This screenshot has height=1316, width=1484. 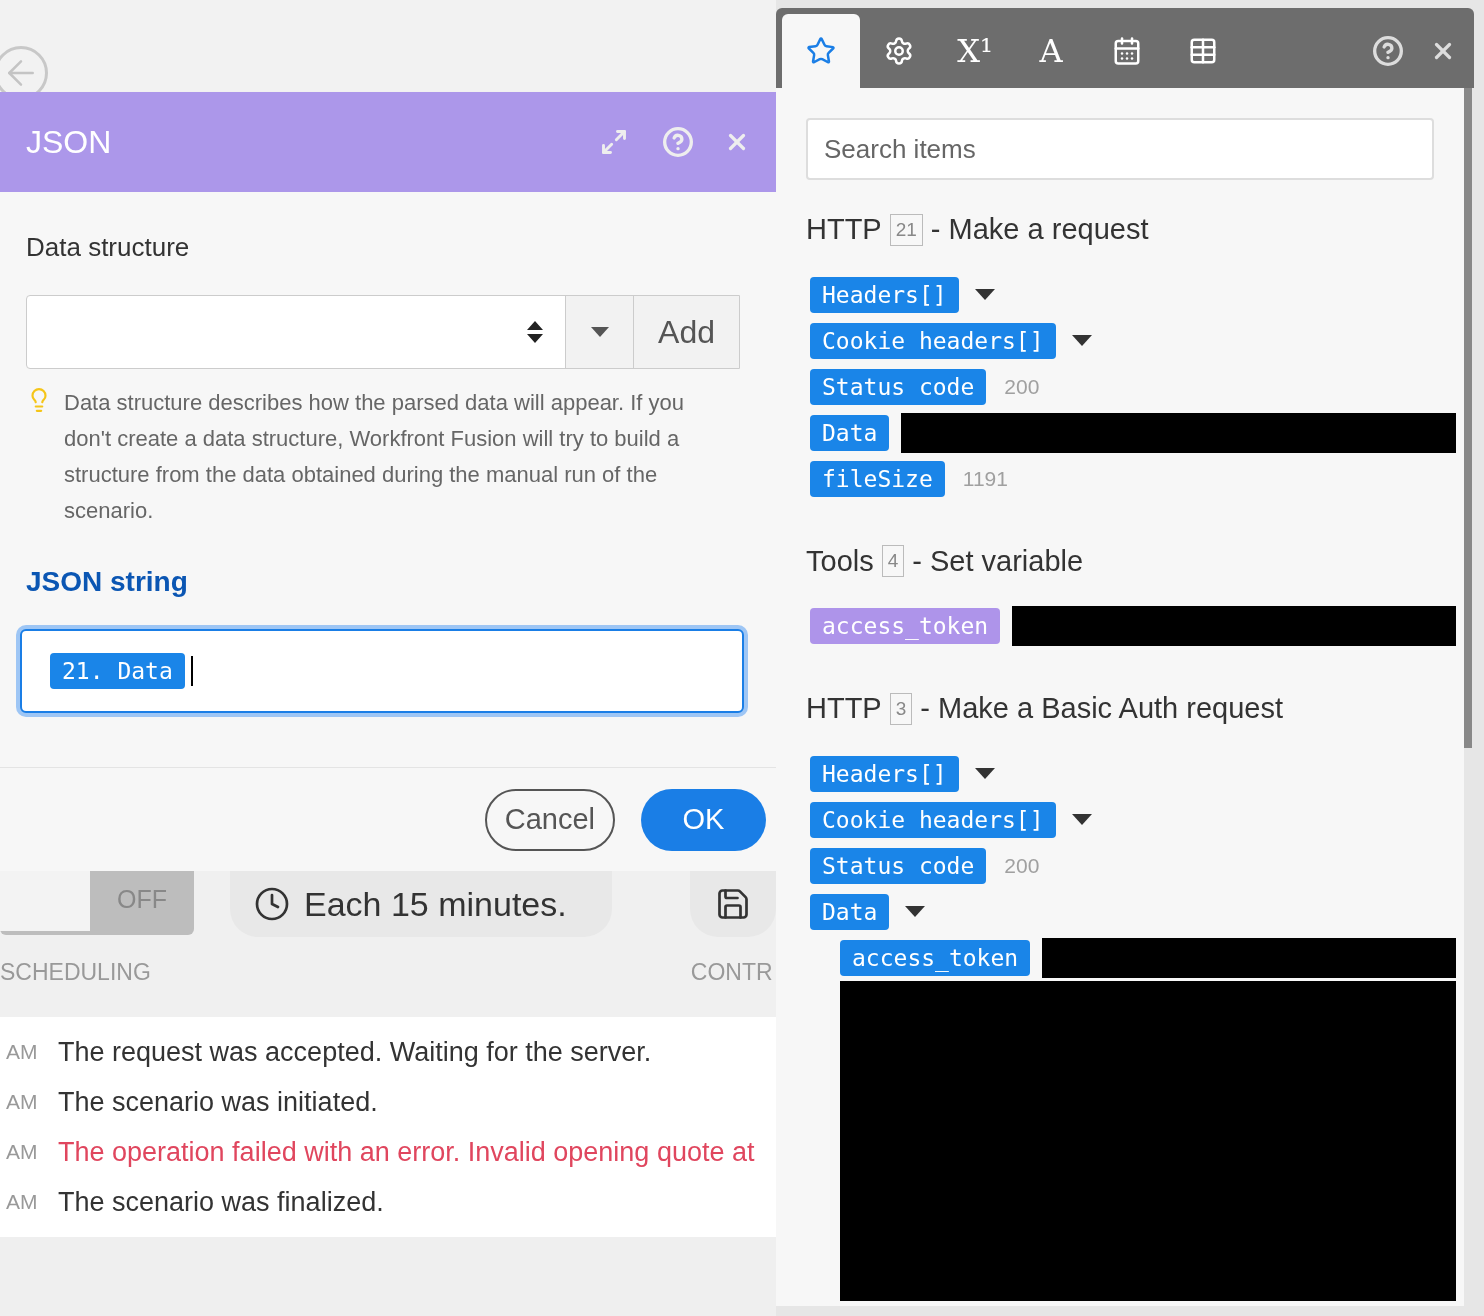 What do you see at coordinates (998, 561) in the screenshot?
I see `module-action: - Set variable` at bounding box center [998, 561].